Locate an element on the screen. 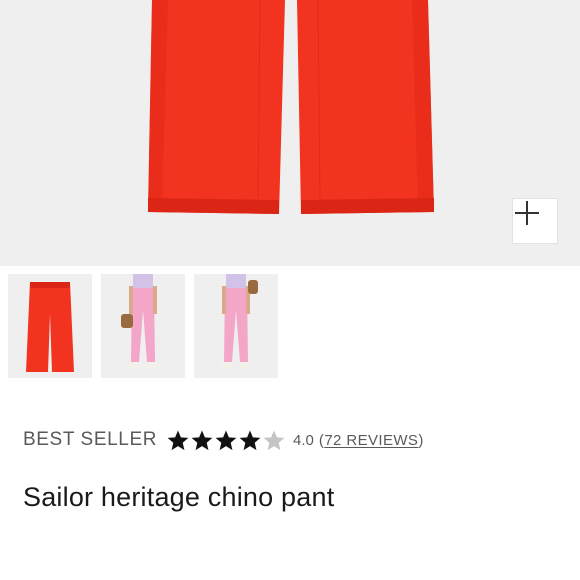 Image resolution: width=580 pixels, height=580 pixels. zoom-button is located at coordinates (535, 221).